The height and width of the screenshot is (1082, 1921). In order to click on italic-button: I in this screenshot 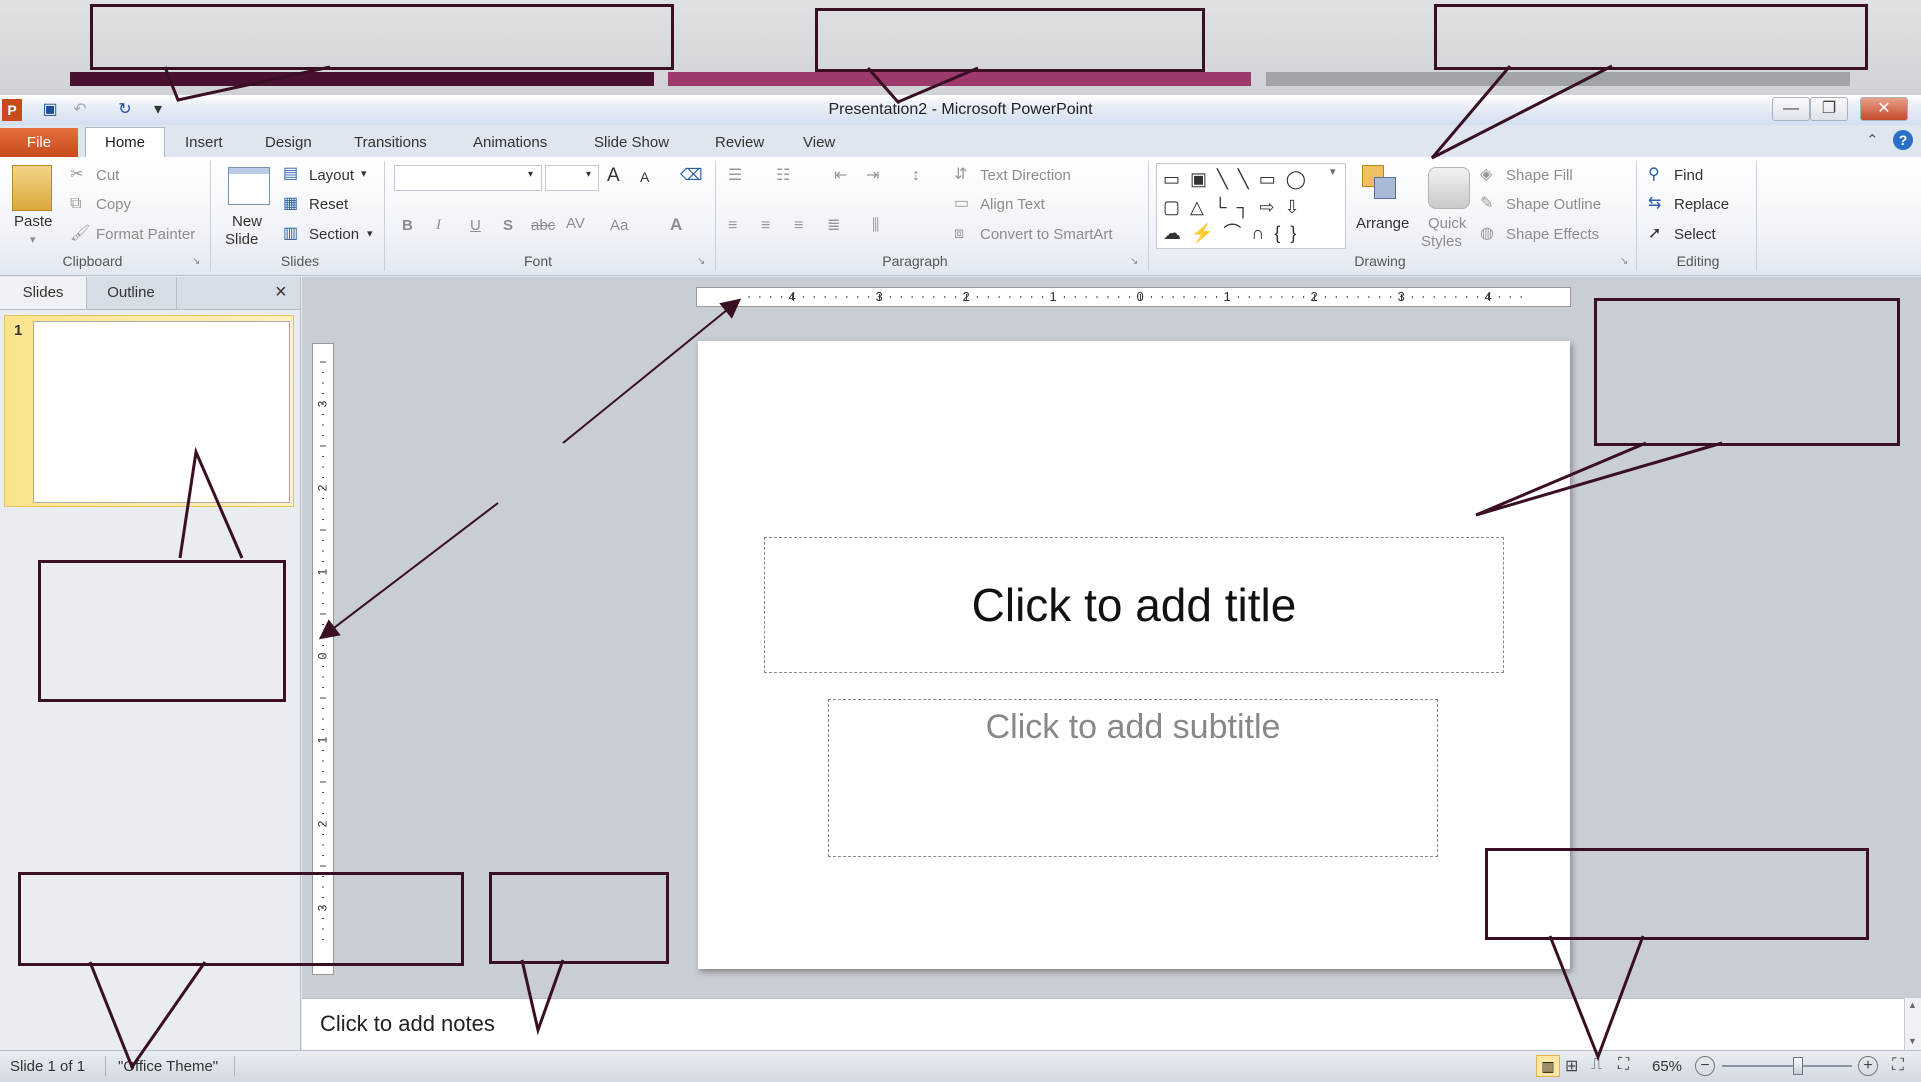, I will do `click(438, 225)`.